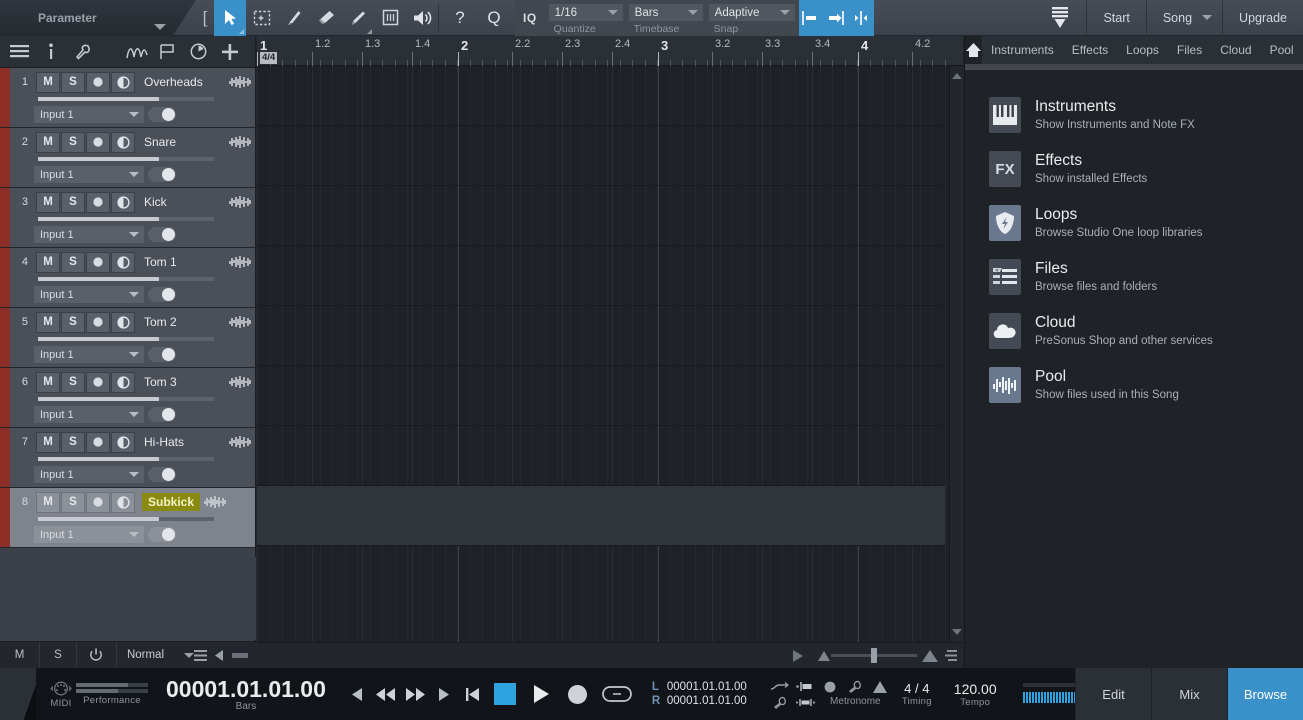  Describe the element at coordinates (836, 18) in the screenshot. I see `snap-end-icon` at that location.